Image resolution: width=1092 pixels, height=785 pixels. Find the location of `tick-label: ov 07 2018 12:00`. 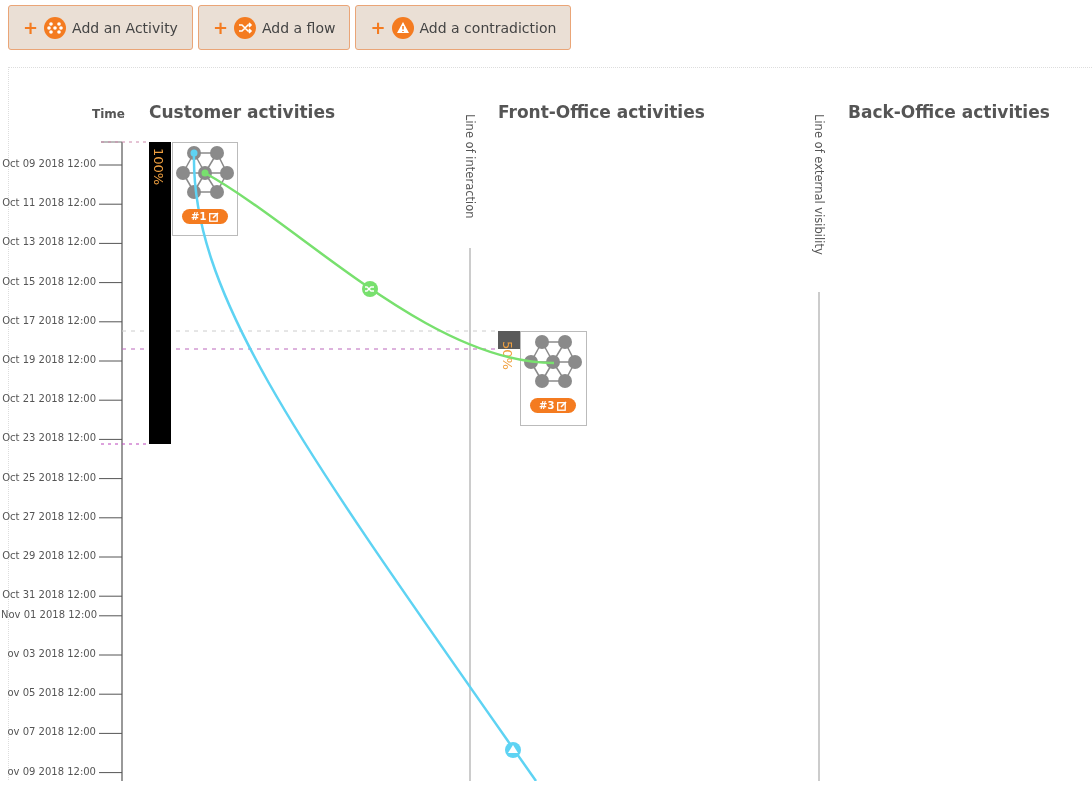

tick-label: ov 07 2018 12:00 is located at coordinates (51, 732).